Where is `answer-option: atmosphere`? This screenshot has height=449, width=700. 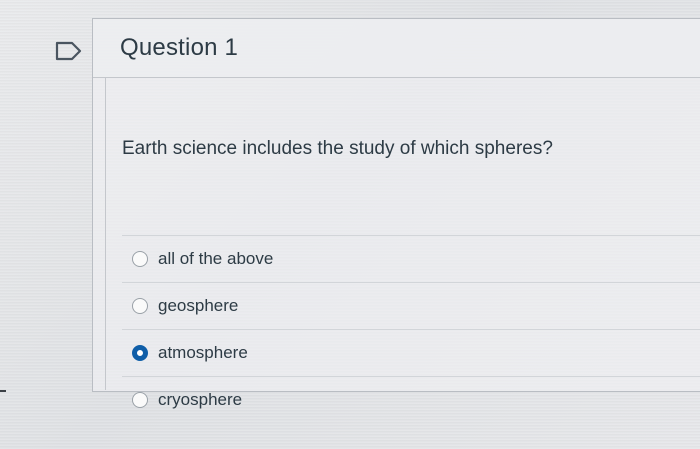
answer-option: atmosphere is located at coordinates (411, 352).